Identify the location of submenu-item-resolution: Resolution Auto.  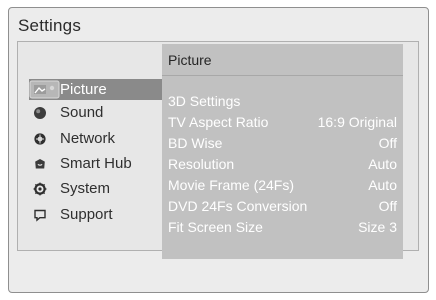
(282, 164).